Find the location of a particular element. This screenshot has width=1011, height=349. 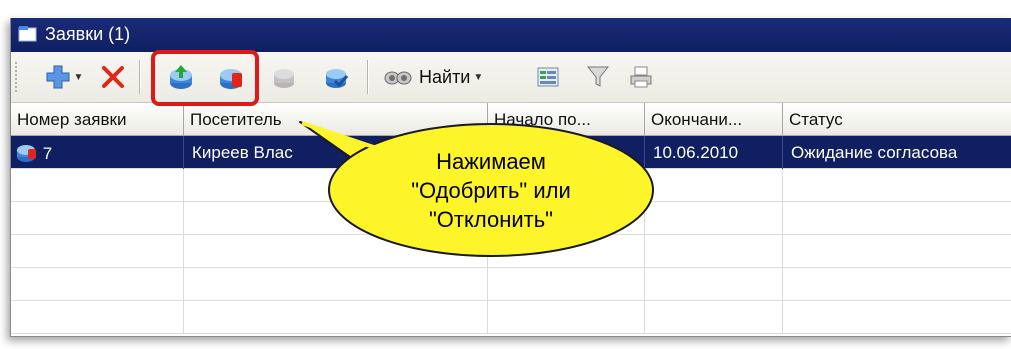

add-button: ▼ is located at coordinates (64, 77).